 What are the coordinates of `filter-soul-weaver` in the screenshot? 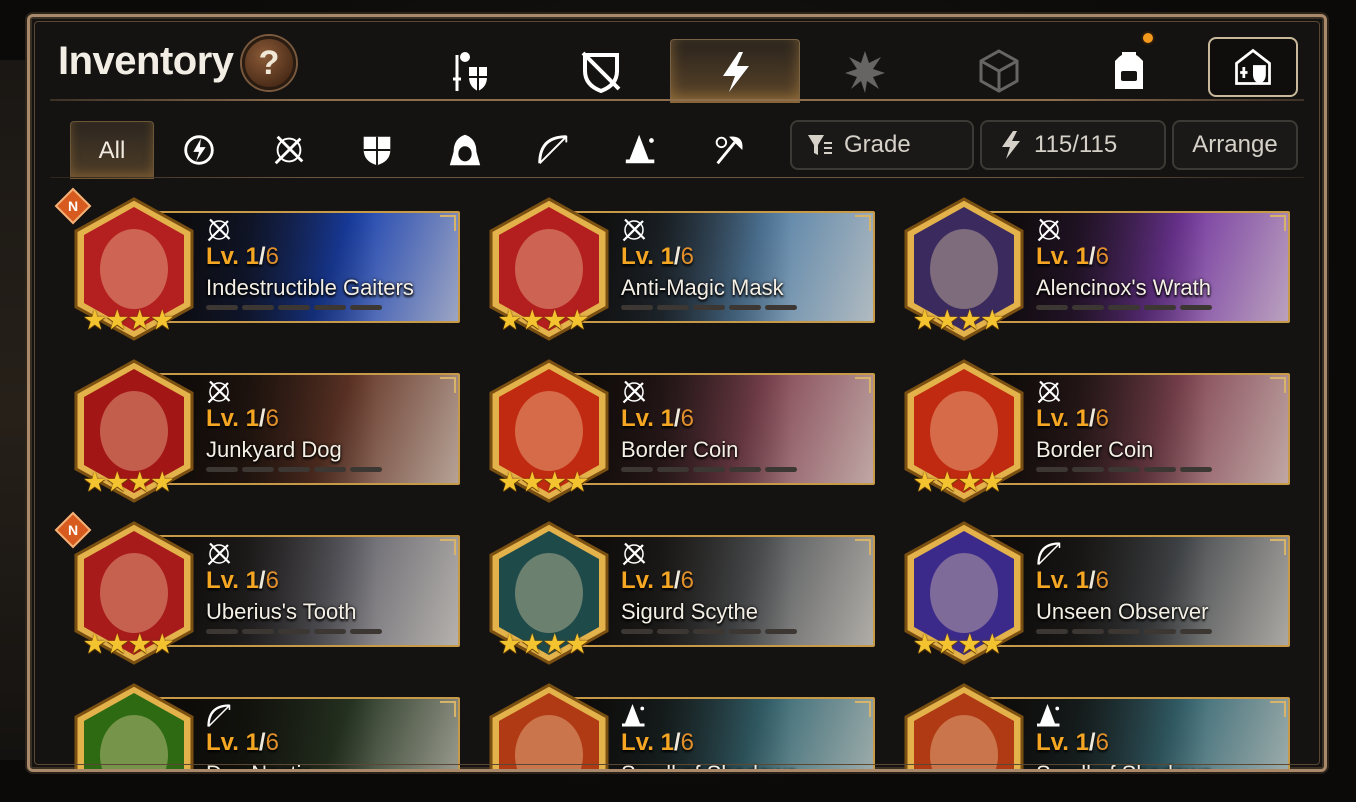 It's located at (199, 150).